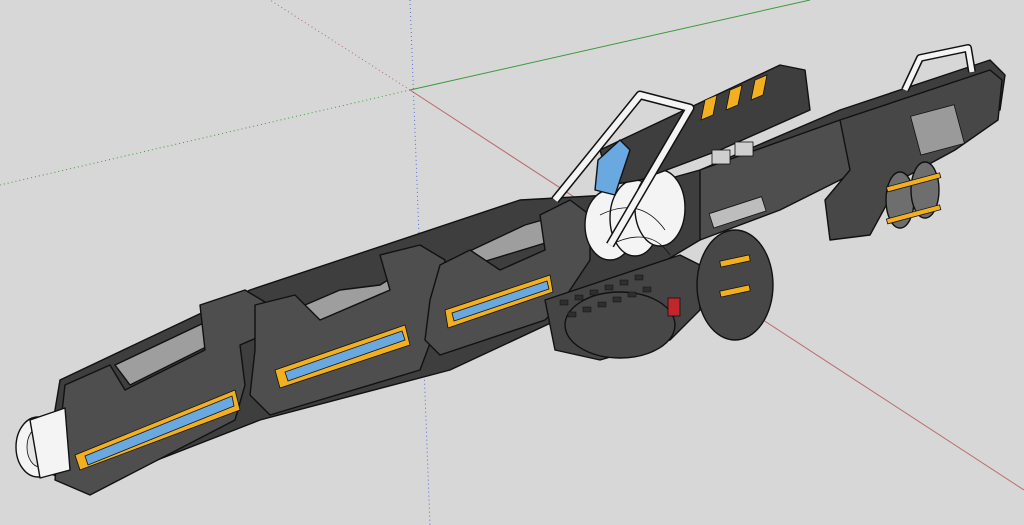 The image size is (1024, 525). I want to click on red-axis-dotted, so click(340, 45).